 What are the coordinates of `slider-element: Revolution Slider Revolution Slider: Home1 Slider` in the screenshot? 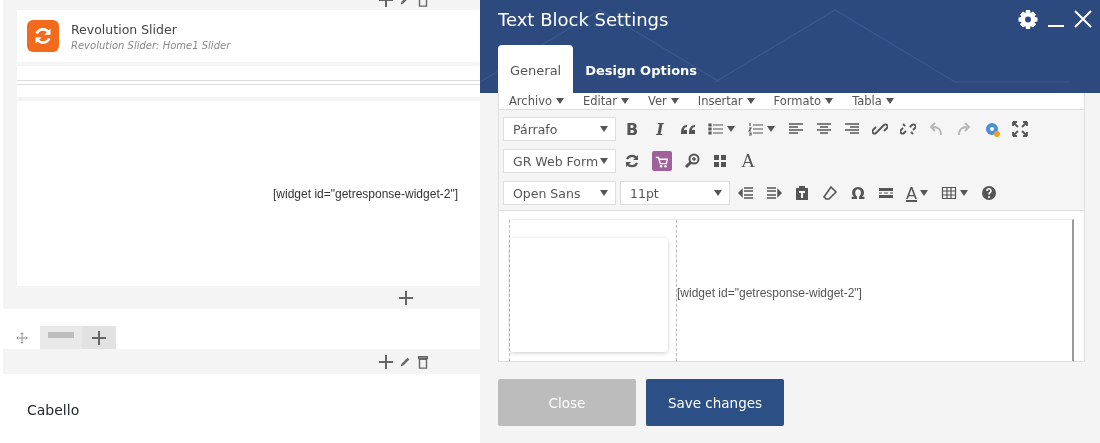 It's located at (248, 36).